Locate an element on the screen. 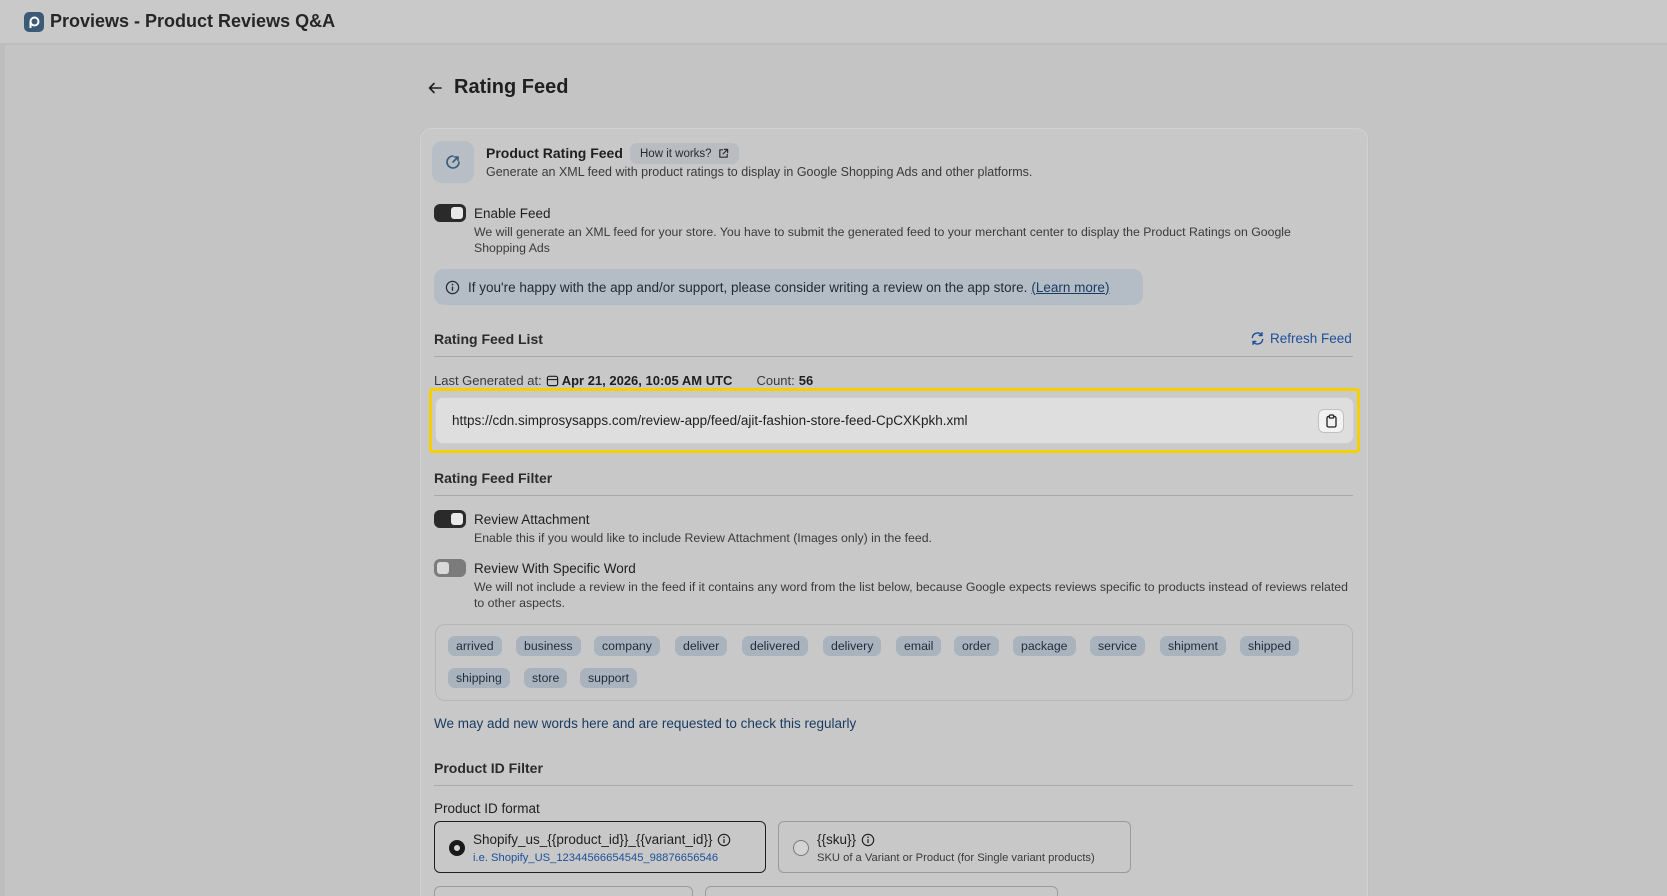 The width and height of the screenshot is (1667, 896). back-arrow-icon is located at coordinates (435, 88).